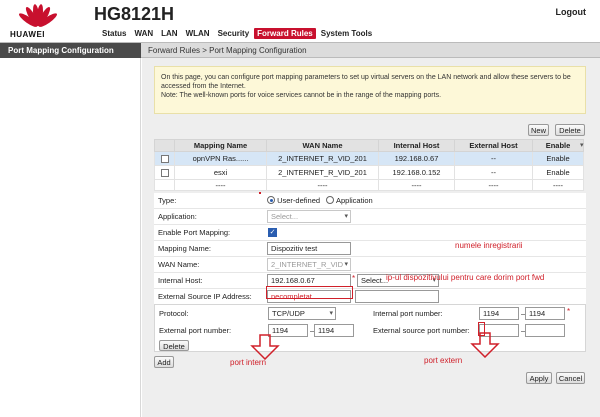  What do you see at coordinates (309, 264) in the screenshot?
I see `wan-name-select: 2_INTERNET_R_VID` at bounding box center [309, 264].